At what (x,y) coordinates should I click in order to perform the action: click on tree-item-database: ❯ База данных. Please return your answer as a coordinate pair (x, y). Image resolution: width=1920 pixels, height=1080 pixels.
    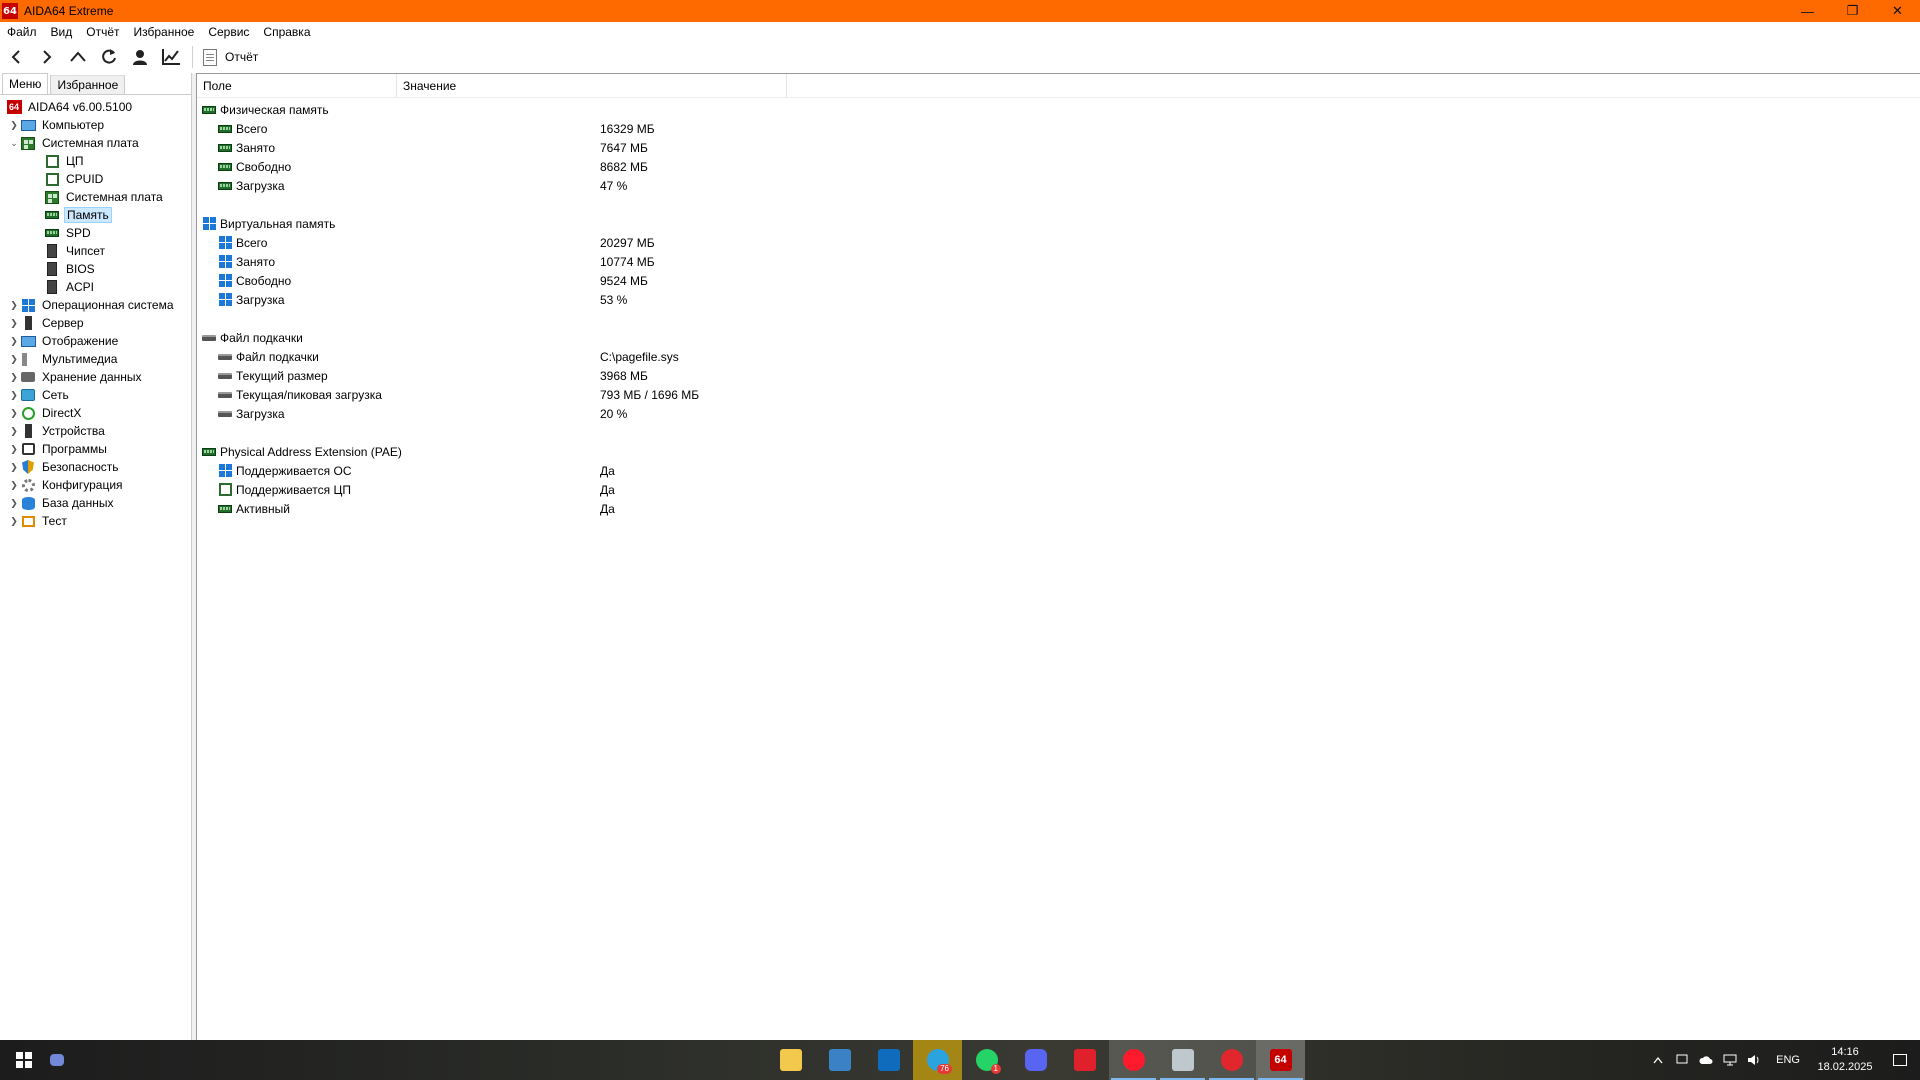
    Looking at the image, I should click on (95, 503).